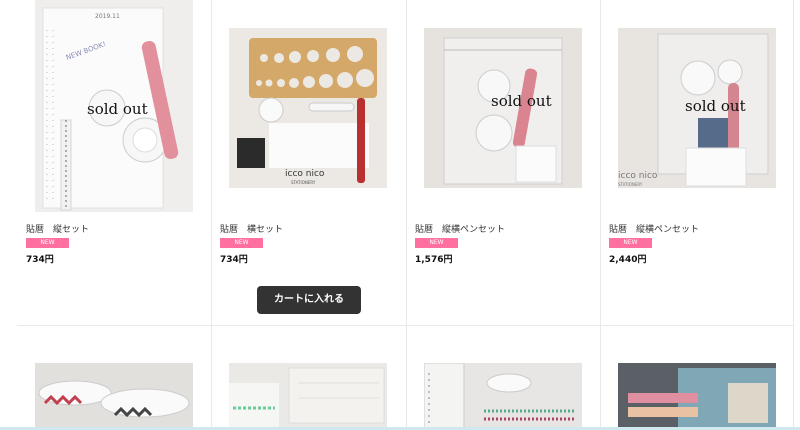 Image resolution: width=800 pixels, height=430 pixels. What do you see at coordinates (57, 228) in the screenshot?
I see `product-title: 貼暦 縦セット` at bounding box center [57, 228].